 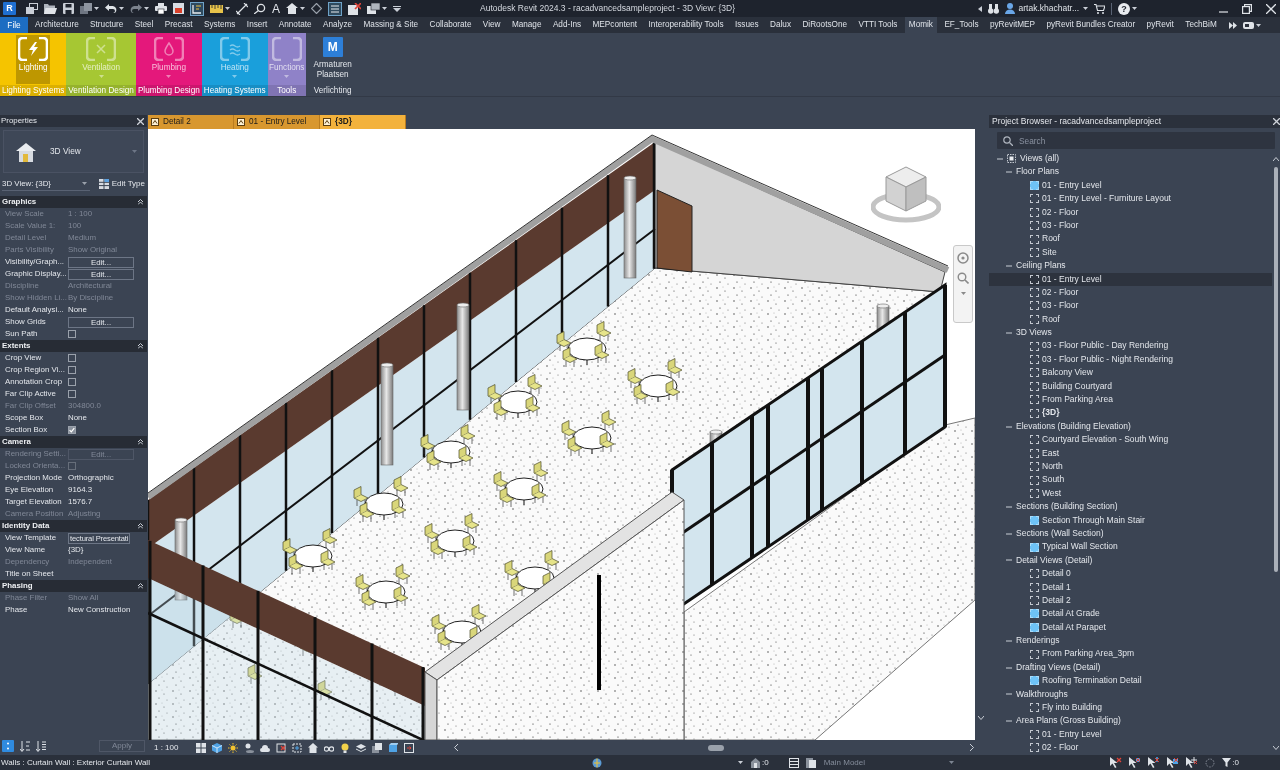 What do you see at coordinates (281, 747) in the screenshot?
I see `crop-icon` at bounding box center [281, 747].